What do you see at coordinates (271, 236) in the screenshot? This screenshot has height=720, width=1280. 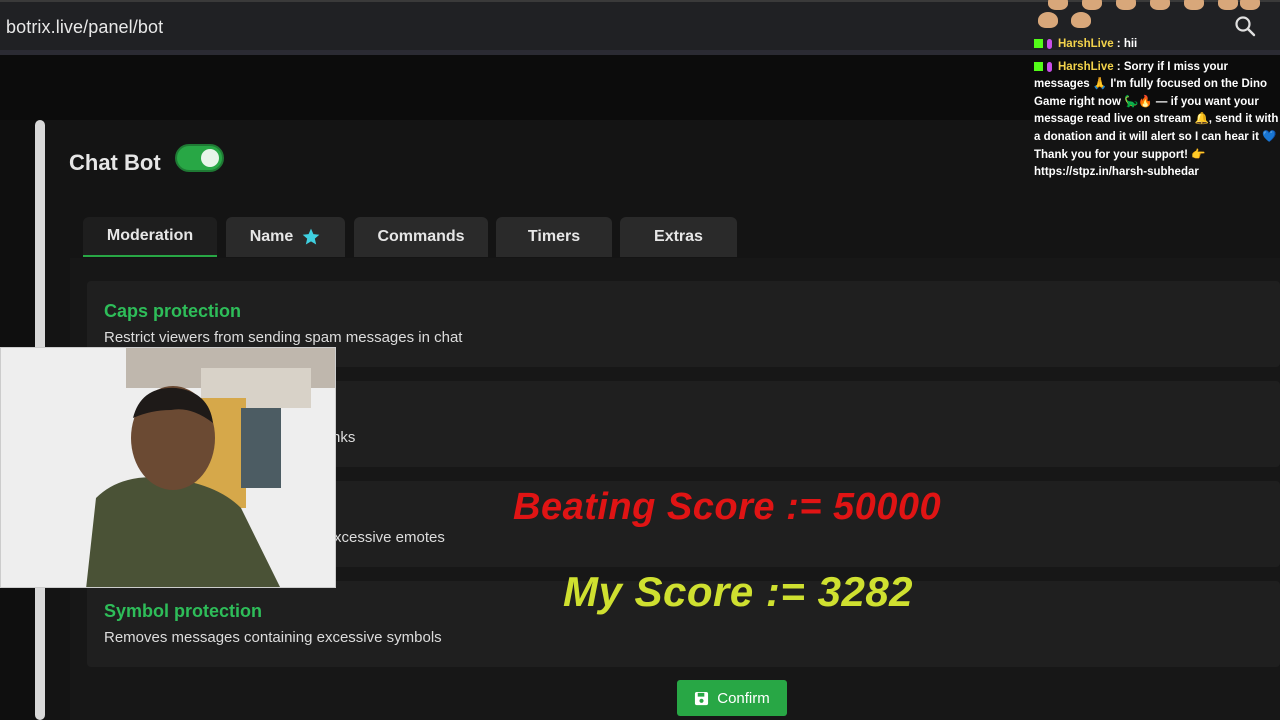 I see `tab-label: Name` at bounding box center [271, 236].